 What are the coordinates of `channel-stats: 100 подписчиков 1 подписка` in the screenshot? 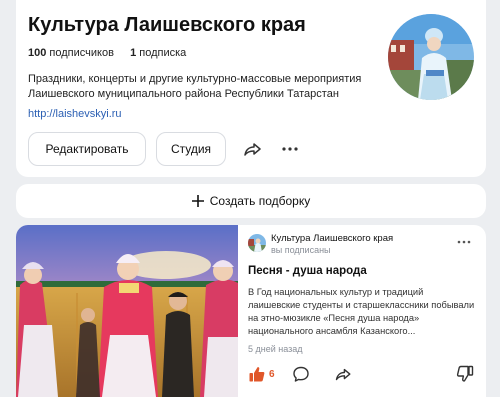 It's located at (107, 53).